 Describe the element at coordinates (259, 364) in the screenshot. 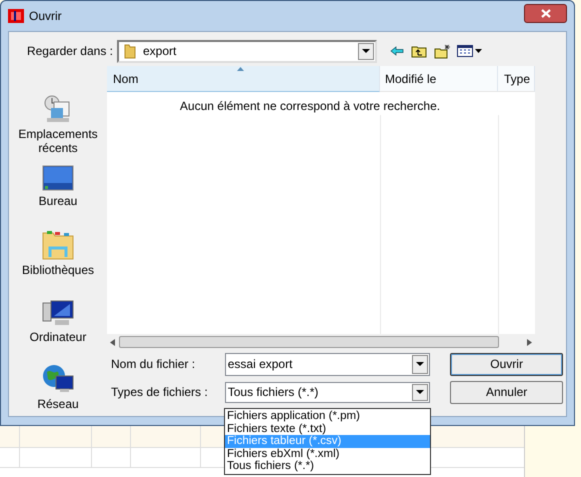

I see `file-name-value: essai export` at that location.